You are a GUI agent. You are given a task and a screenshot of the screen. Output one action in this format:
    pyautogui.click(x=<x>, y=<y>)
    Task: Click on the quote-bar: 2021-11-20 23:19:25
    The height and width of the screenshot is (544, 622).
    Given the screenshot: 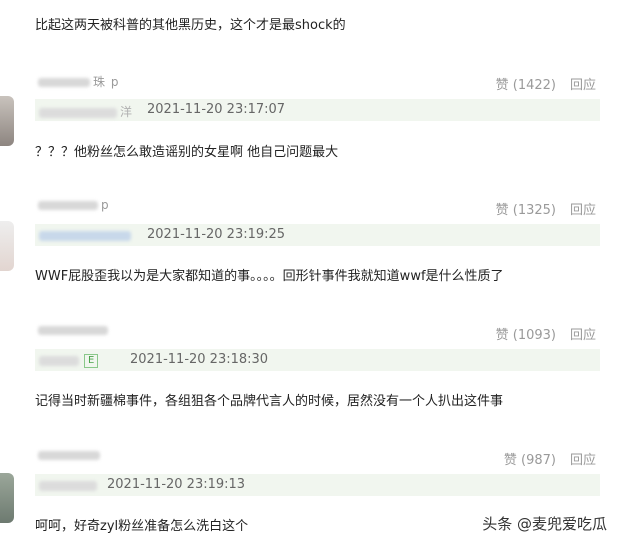 What is the action you would take?
    pyautogui.click(x=317, y=235)
    